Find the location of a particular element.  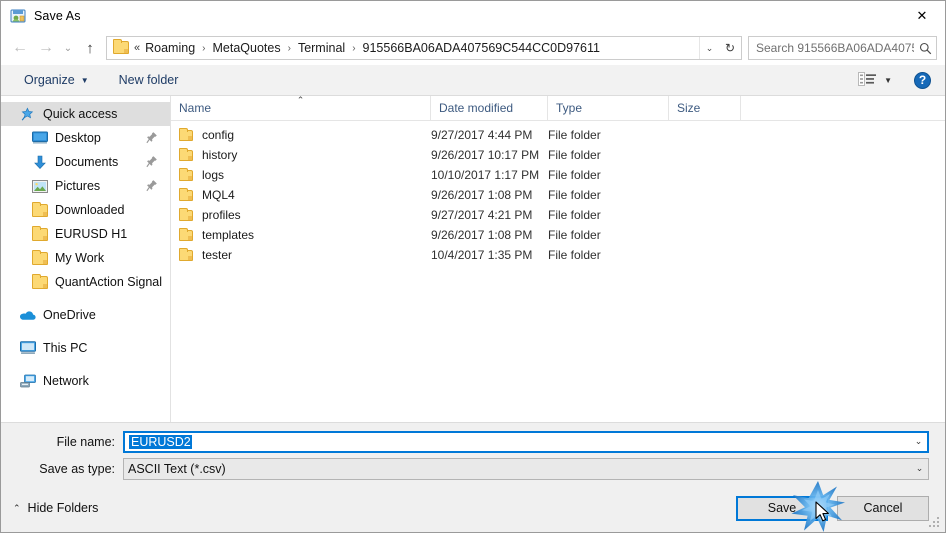

back-button: ← is located at coordinates (20, 48).